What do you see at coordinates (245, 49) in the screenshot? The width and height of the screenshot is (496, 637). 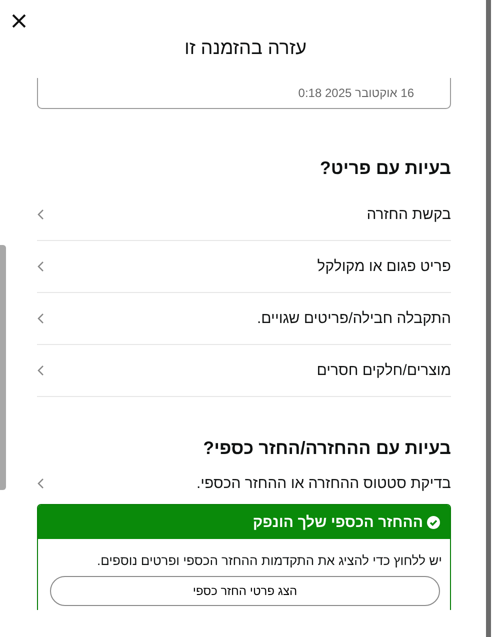 I see `dialog-title: עזרה בהזמנה זו` at bounding box center [245, 49].